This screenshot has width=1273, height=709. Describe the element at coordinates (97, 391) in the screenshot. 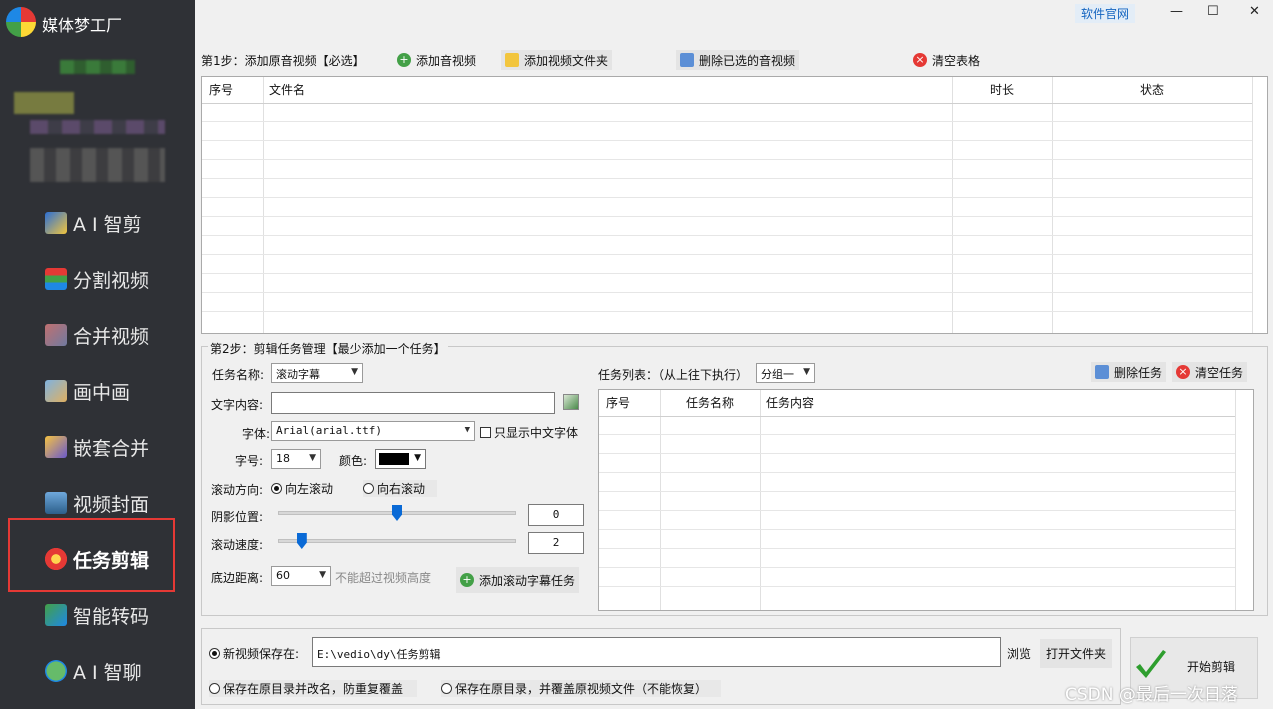

I see `nav-pip: 画中画` at that location.